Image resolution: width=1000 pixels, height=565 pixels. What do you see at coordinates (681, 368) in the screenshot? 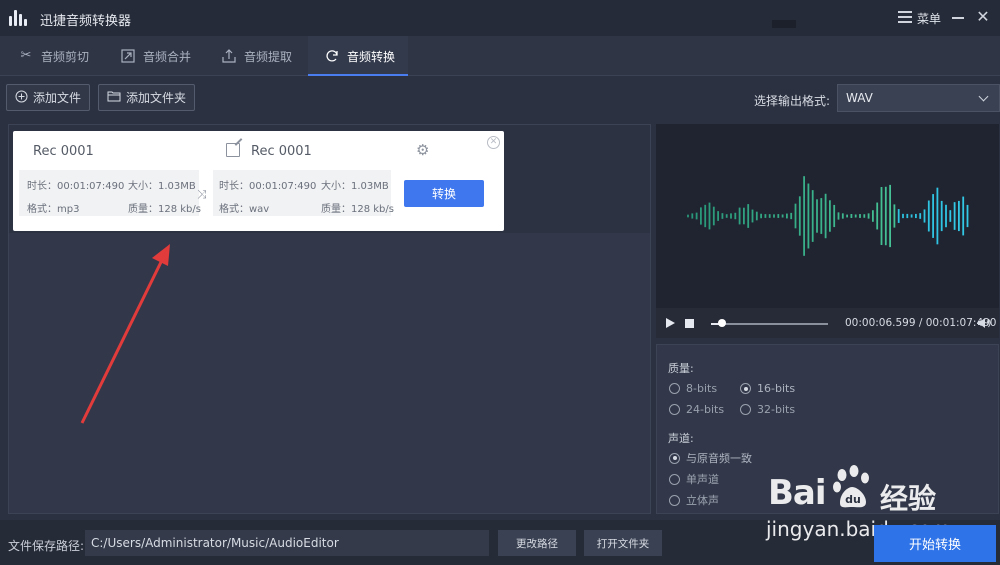
I see `quality-label: 质量:` at bounding box center [681, 368].